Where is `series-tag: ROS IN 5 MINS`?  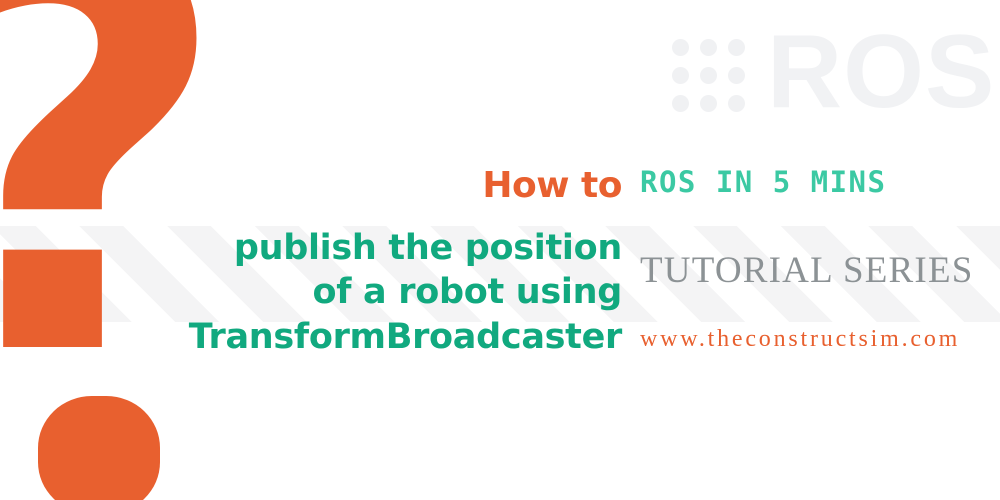
series-tag: ROS IN 5 MINS is located at coordinates (810, 182).